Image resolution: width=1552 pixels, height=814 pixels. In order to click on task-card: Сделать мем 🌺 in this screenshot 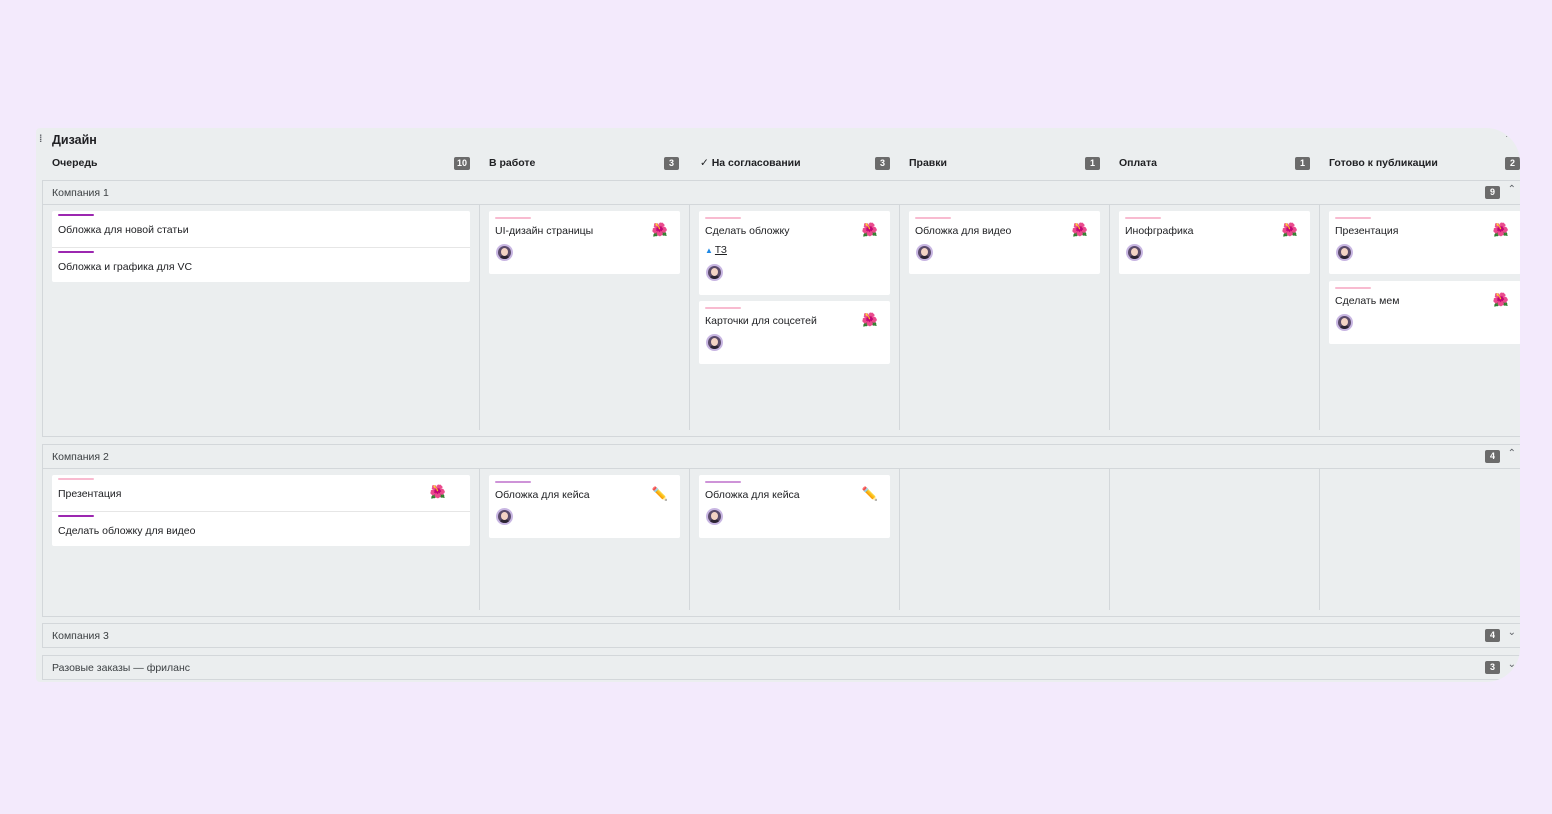, I will do `click(1424, 312)`.